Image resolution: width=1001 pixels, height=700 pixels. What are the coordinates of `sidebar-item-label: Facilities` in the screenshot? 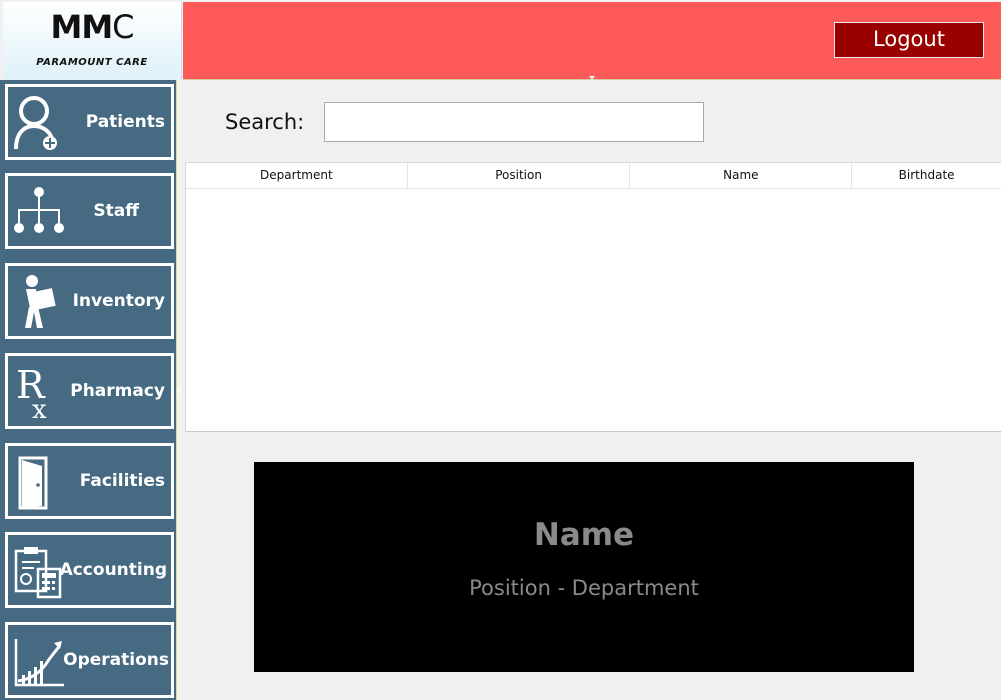 It's located at (122, 481).